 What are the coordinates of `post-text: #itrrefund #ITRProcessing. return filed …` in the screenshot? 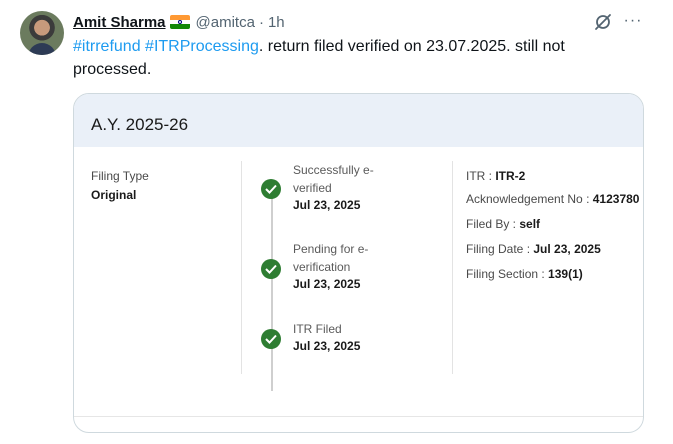 It's located at (358, 58).